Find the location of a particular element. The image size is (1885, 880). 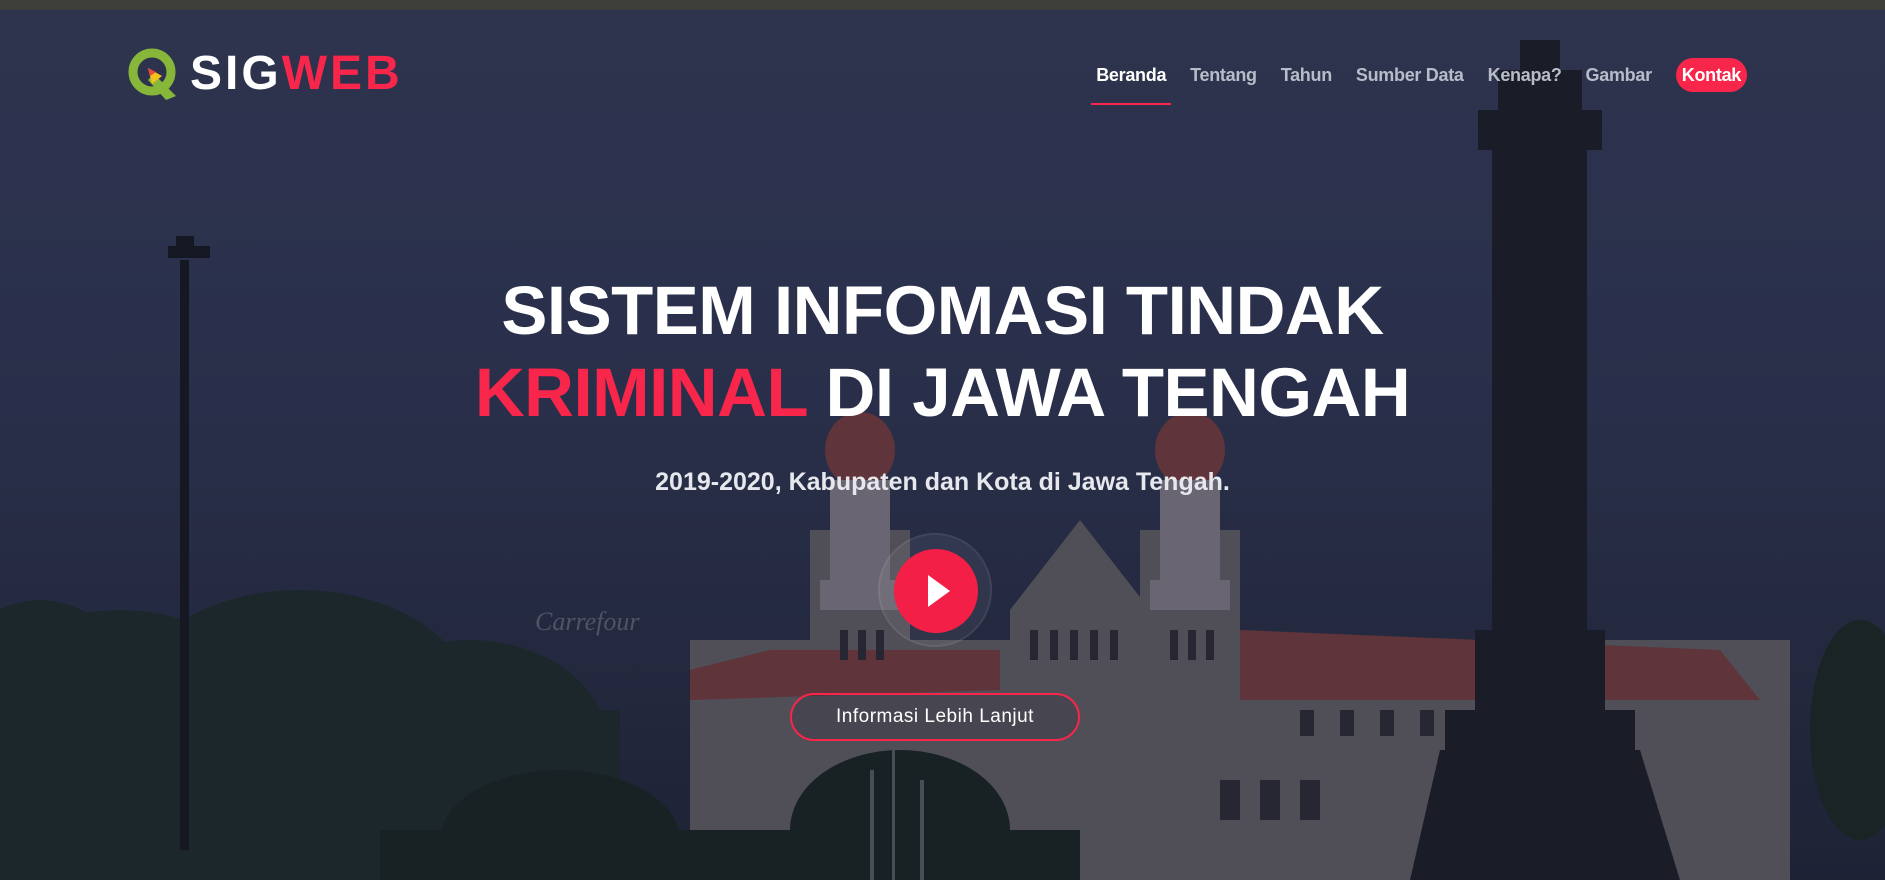

brand-logo: SIGWEB is located at coordinates (264, 74).